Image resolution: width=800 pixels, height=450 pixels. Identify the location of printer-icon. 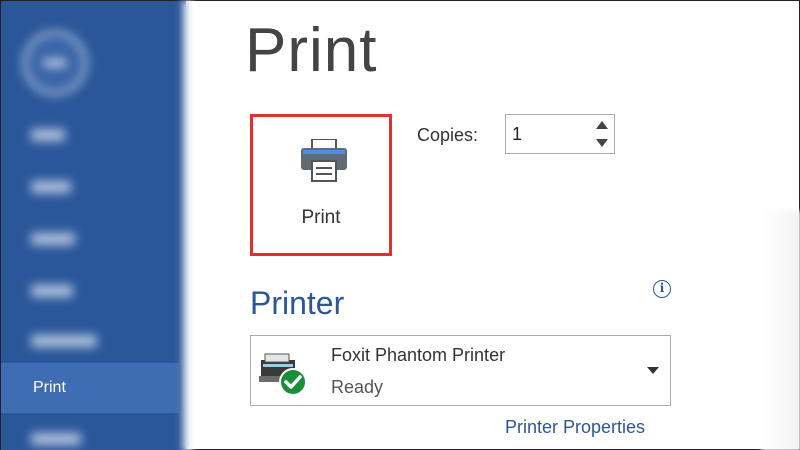
(324, 160).